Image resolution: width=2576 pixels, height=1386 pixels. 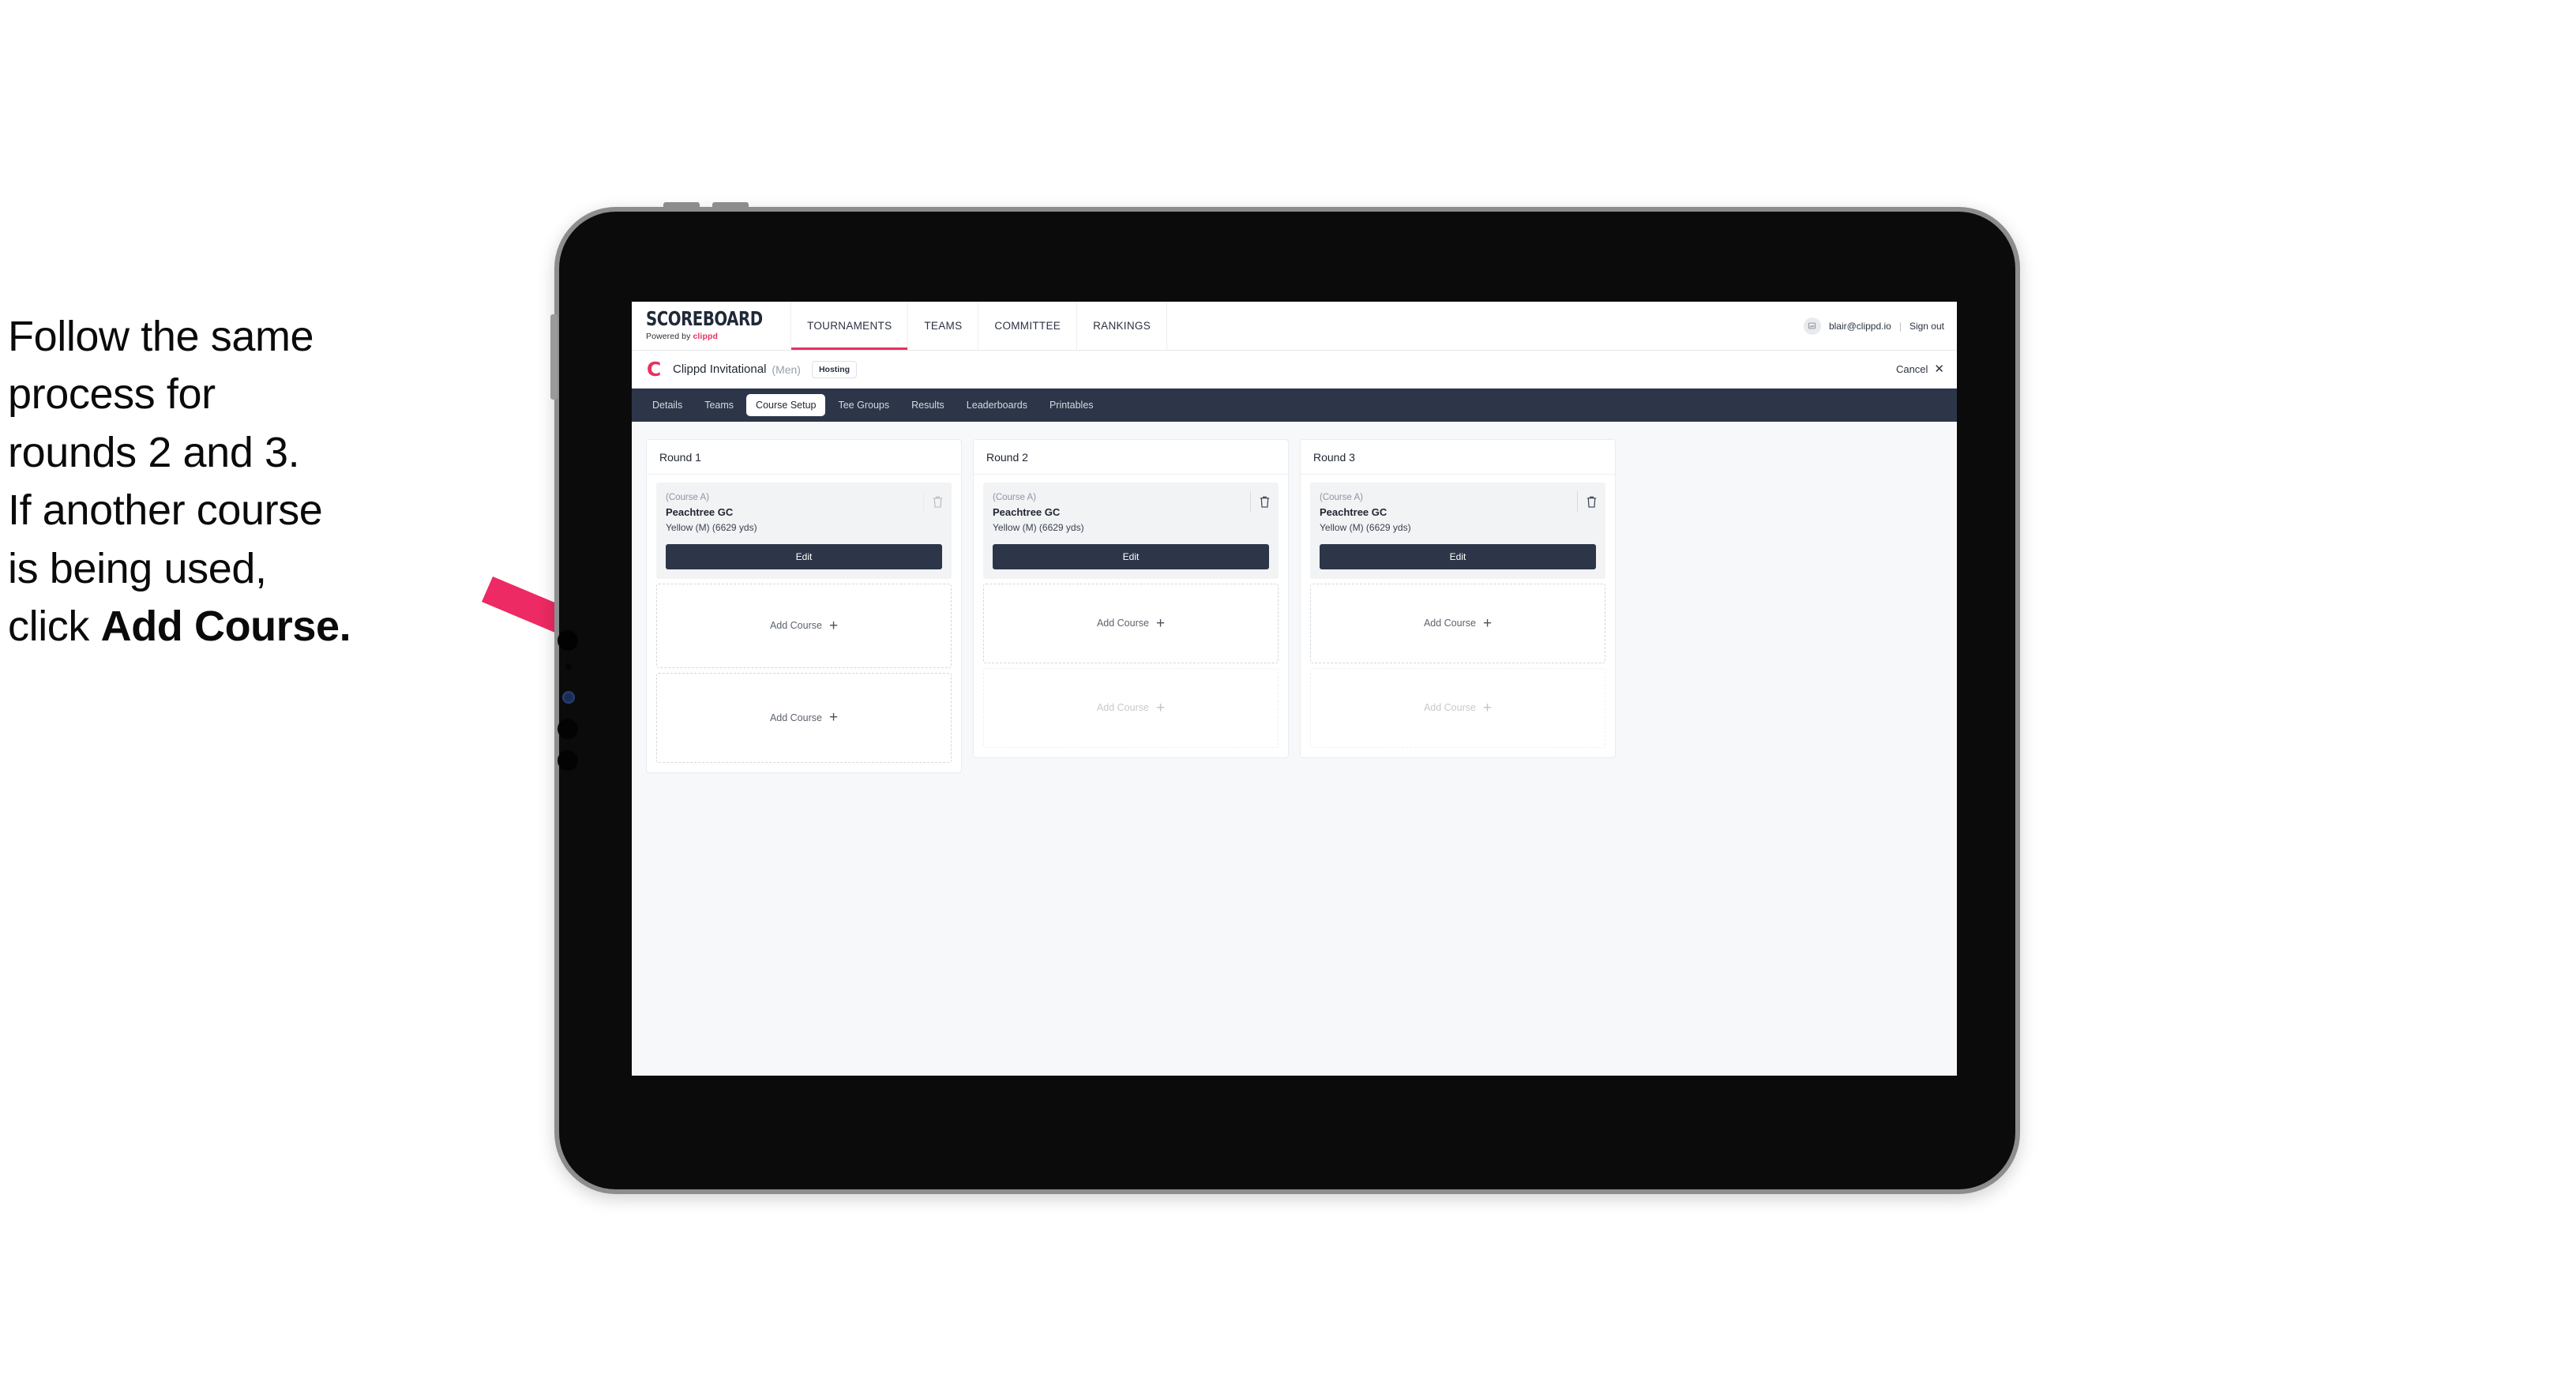 I want to click on brand-subtitle: Powered by clippd, so click(x=708, y=336).